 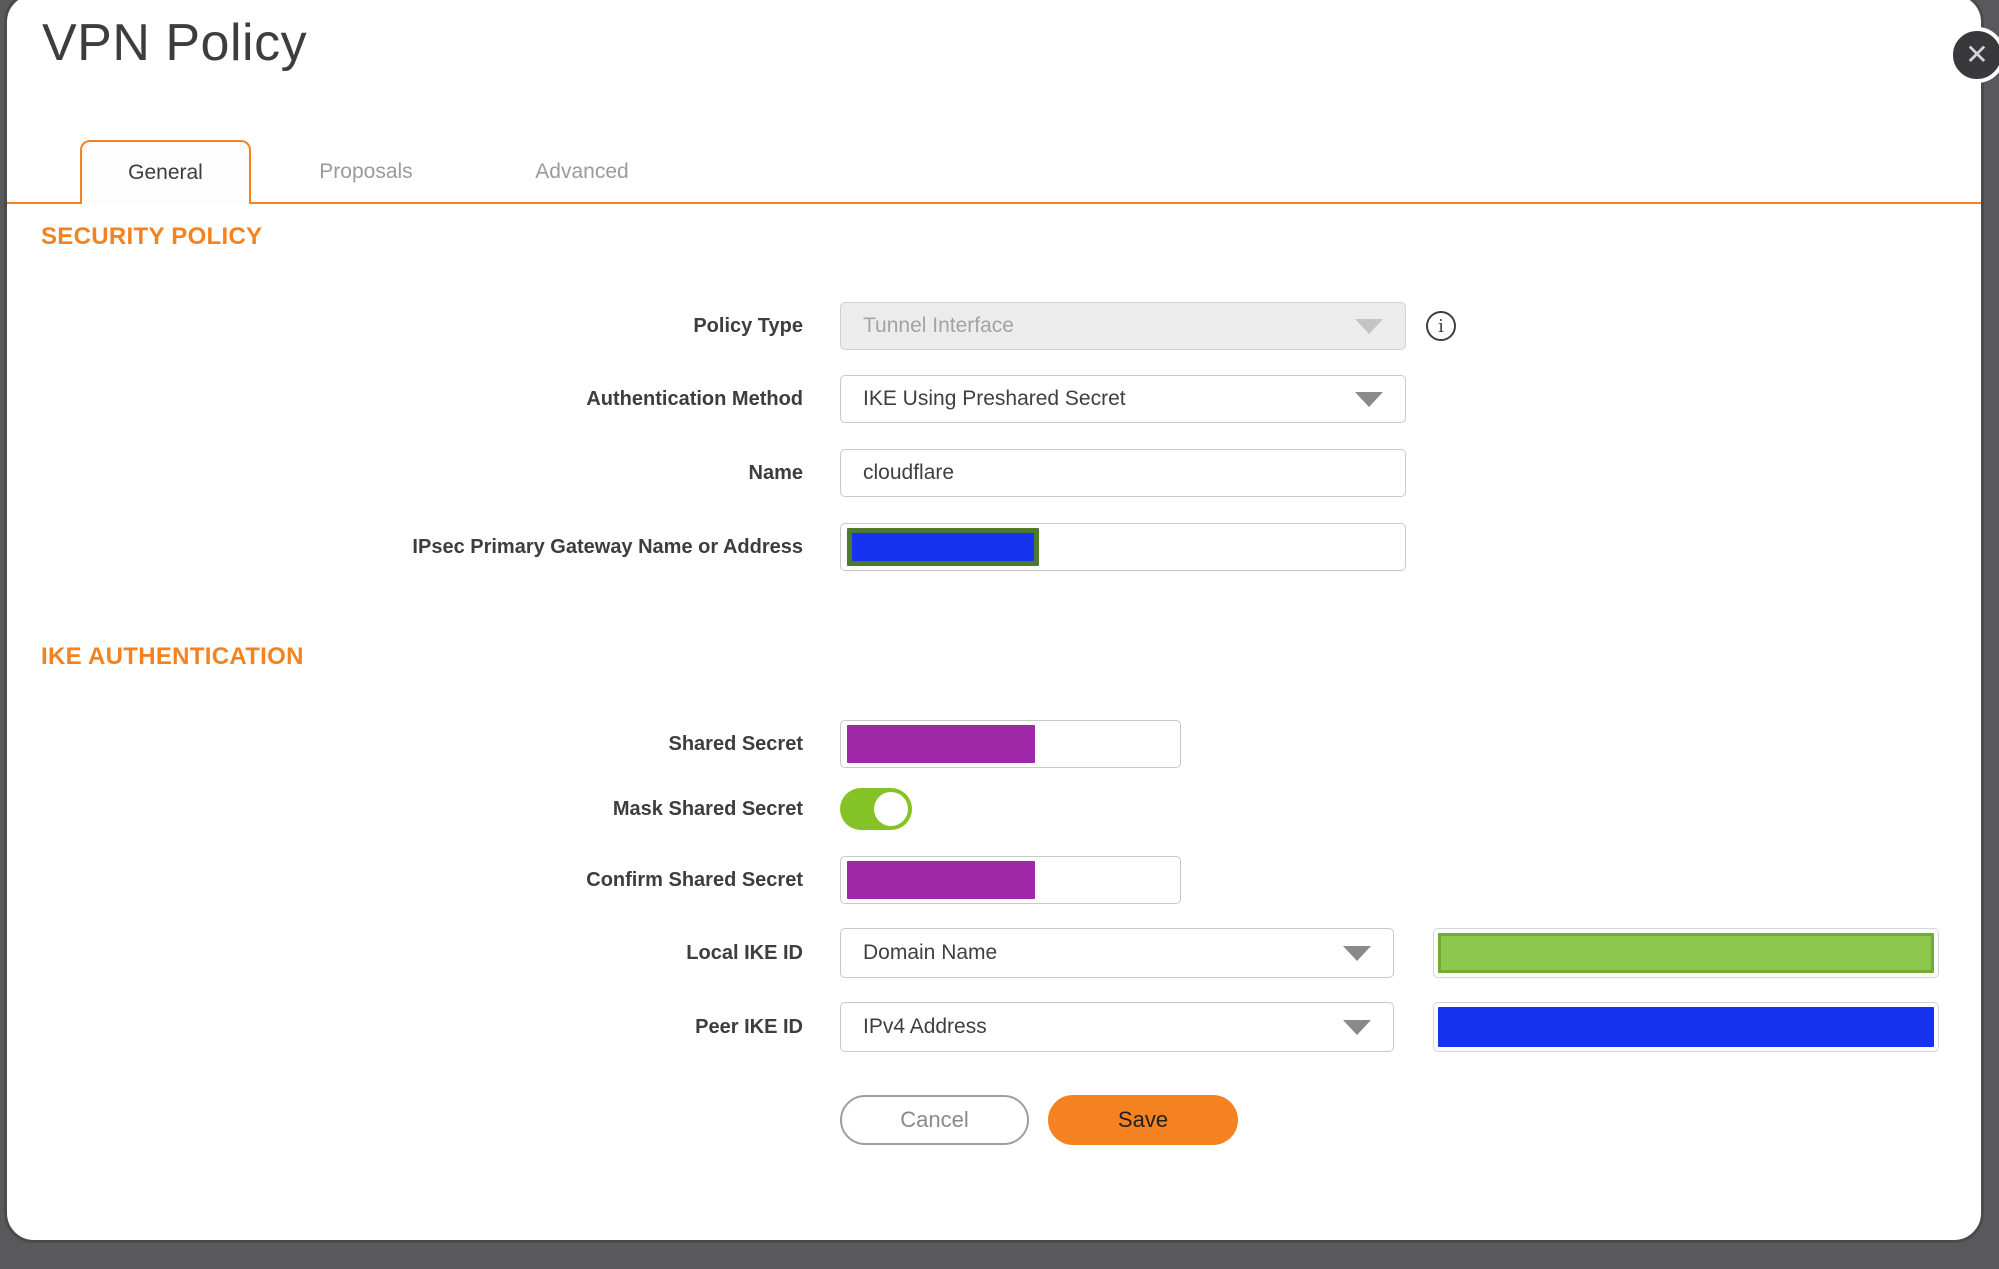 I want to click on tab-advanced-label: Advanced, so click(x=582, y=171).